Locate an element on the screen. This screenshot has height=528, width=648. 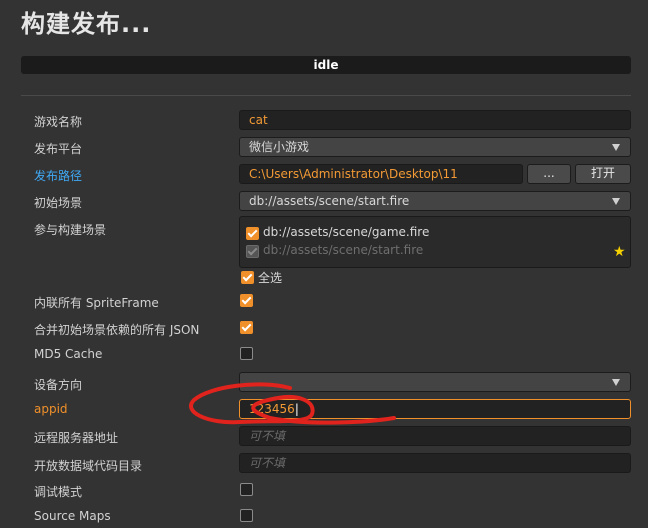
inline-spriteframes-label: 内联所有 SpriteFrame is located at coordinates (96, 303).